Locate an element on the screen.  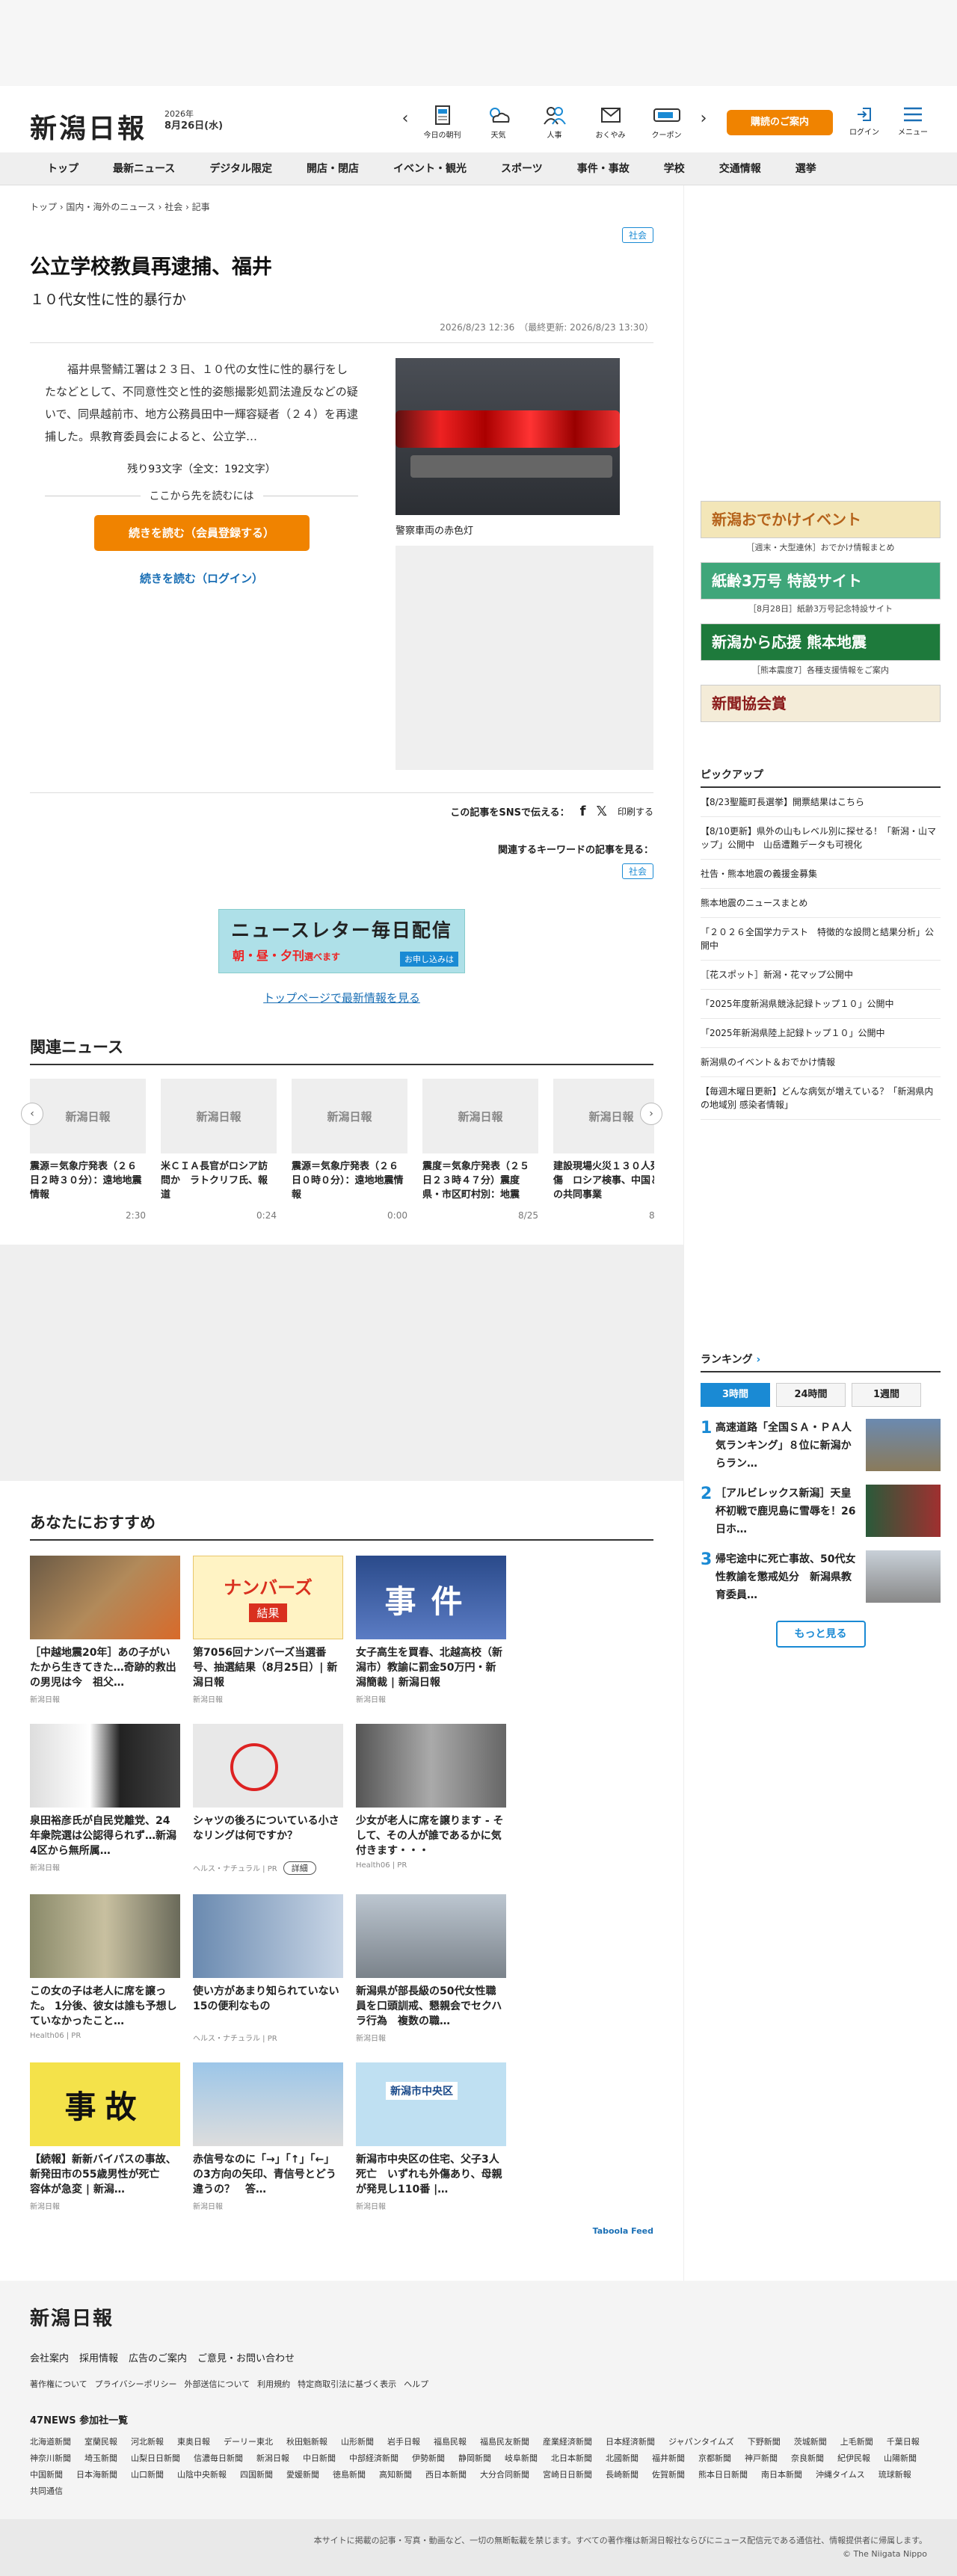
partner-paper-link: 西日本新聞 is located at coordinates (446, 2474).